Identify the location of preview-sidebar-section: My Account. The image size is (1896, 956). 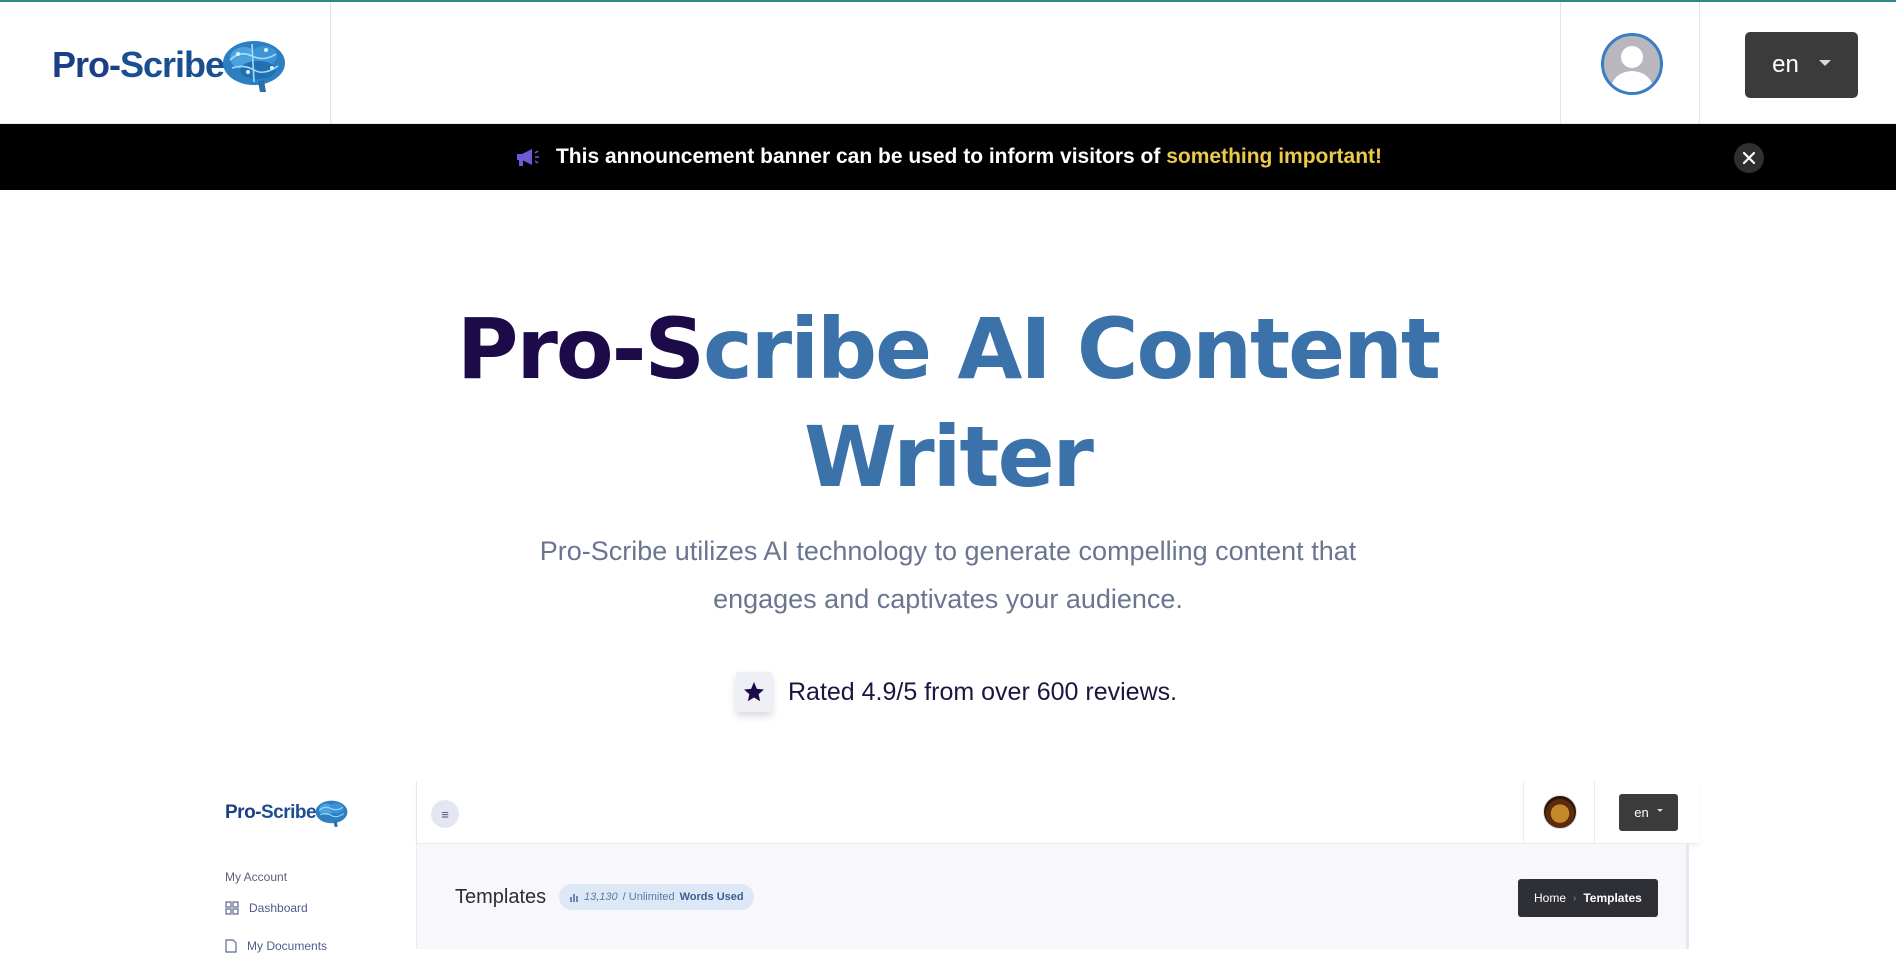
(256, 877).